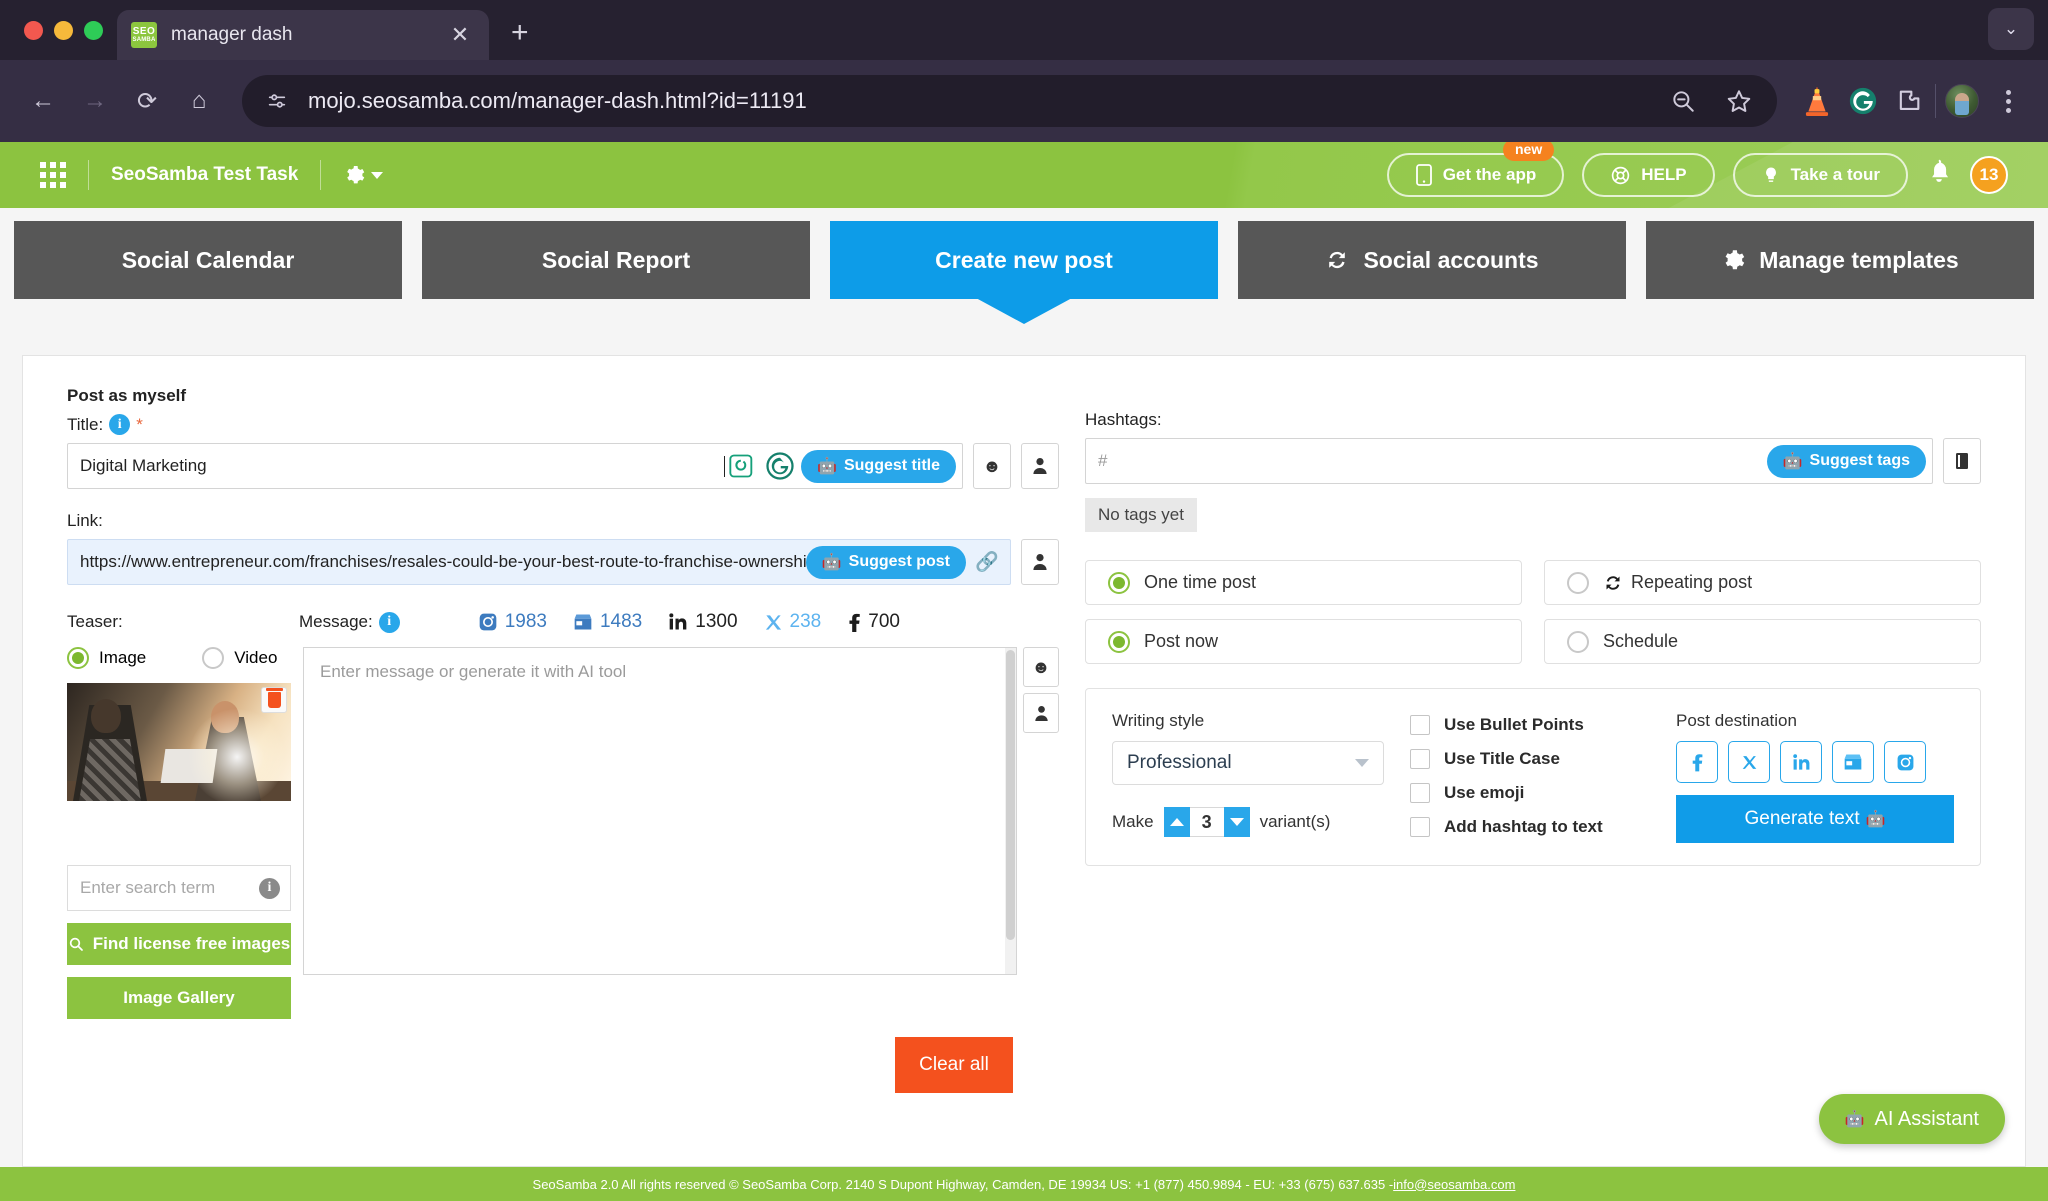 The height and width of the screenshot is (1201, 2048). What do you see at coordinates (147, 101) in the screenshot?
I see `reload-button: ⟳` at bounding box center [147, 101].